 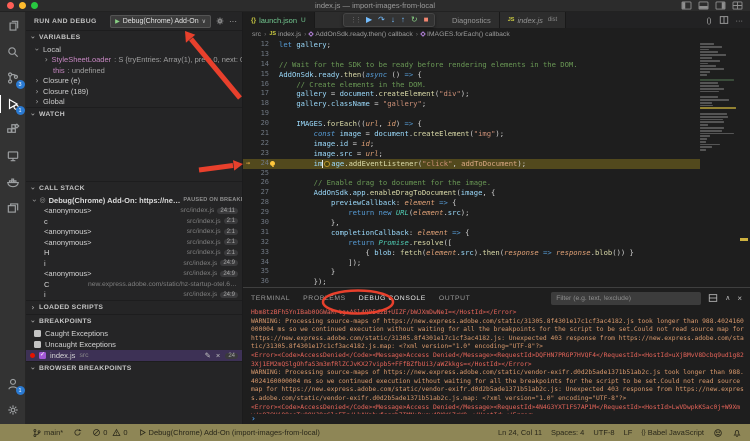 I want to click on close-window-icon, so click(x=10, y=5).